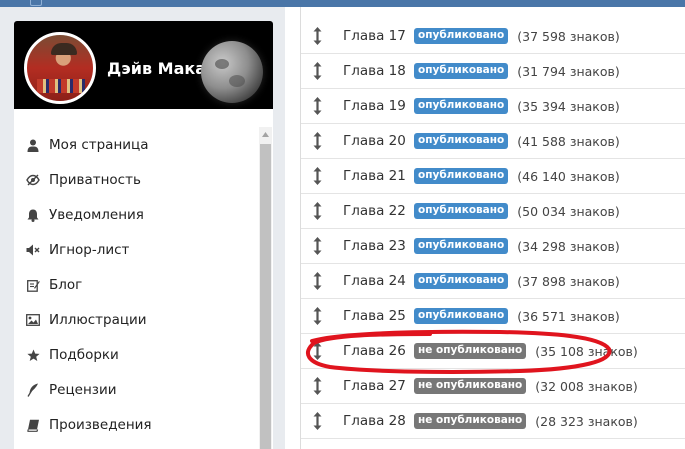 This screenshot has width=685, height=449. I want to click on volume-off-icon, so click(33, 250).